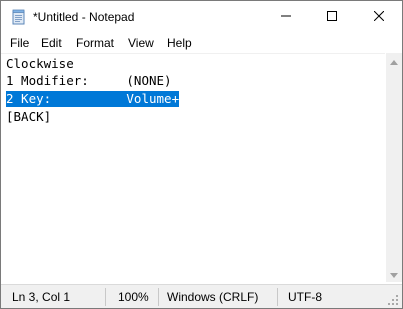  What do you see at coordinates (89, 80) in the screenshot?
I see `editor-line: 1 Modifier: (NONE)` at bounding box center [89, 80].